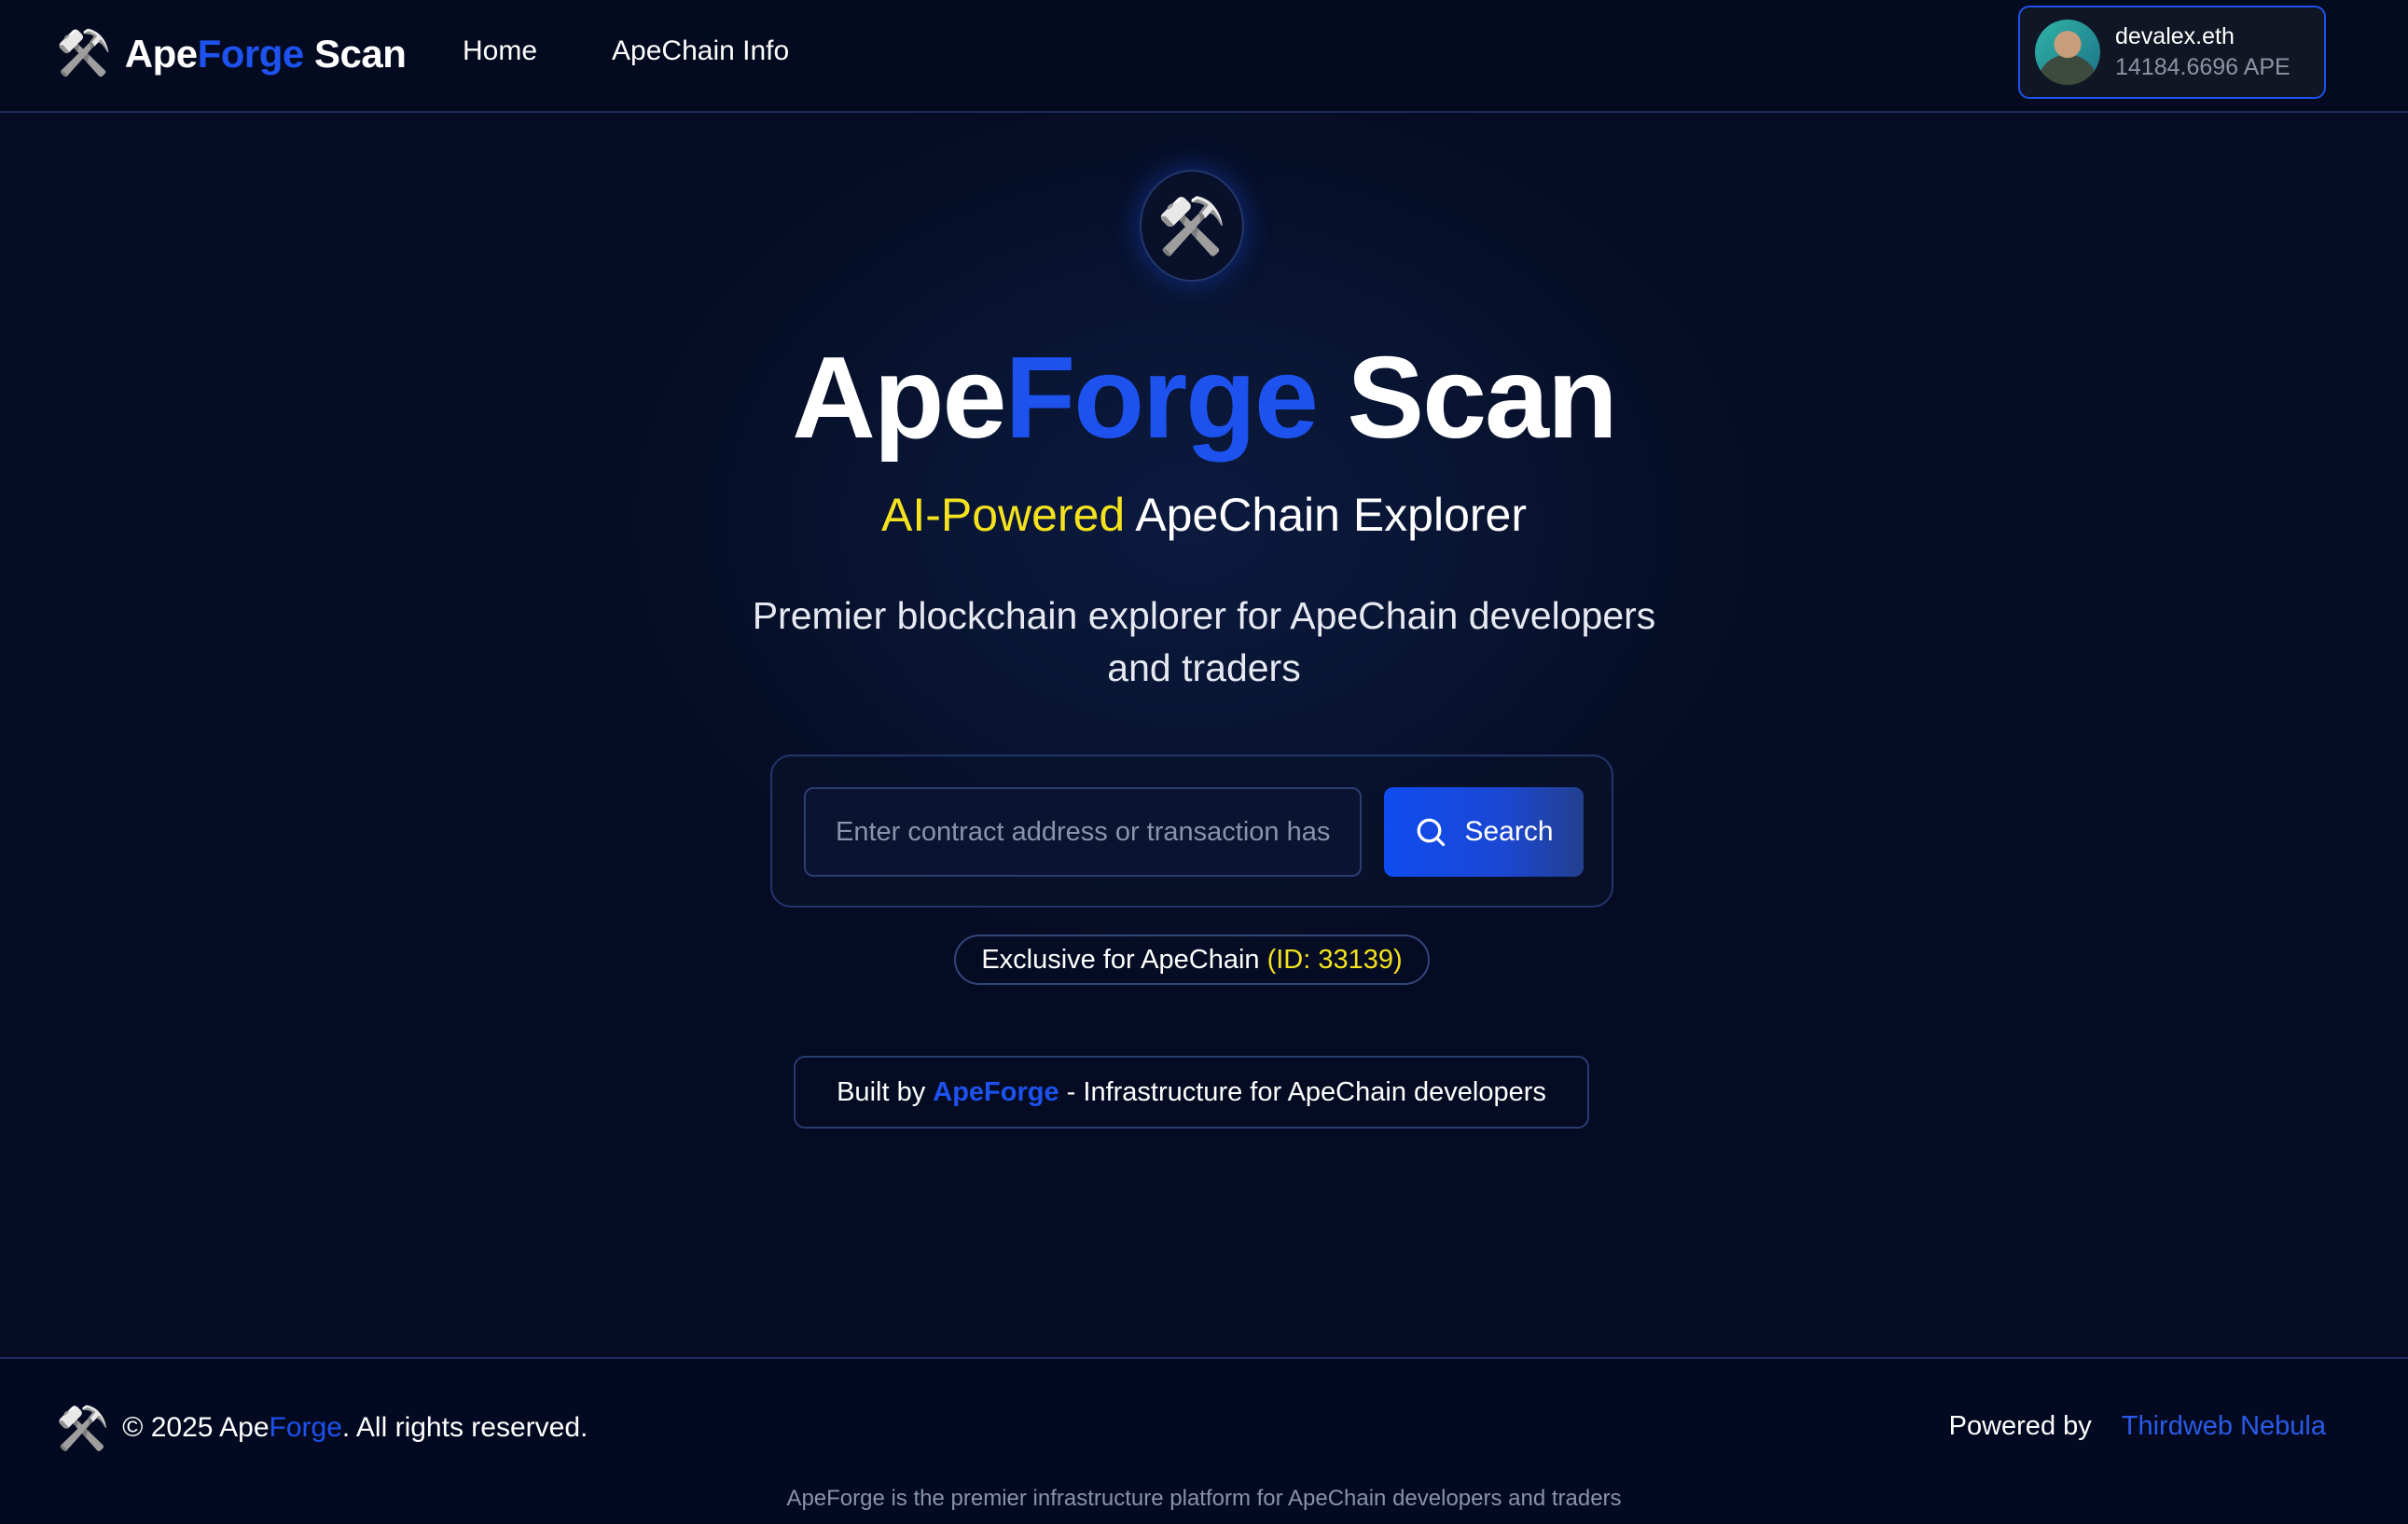 This screenshot has height=1524, width=2408. I want to click on nav-apechain-info-link: ApeChain Info, so click(700, 51).